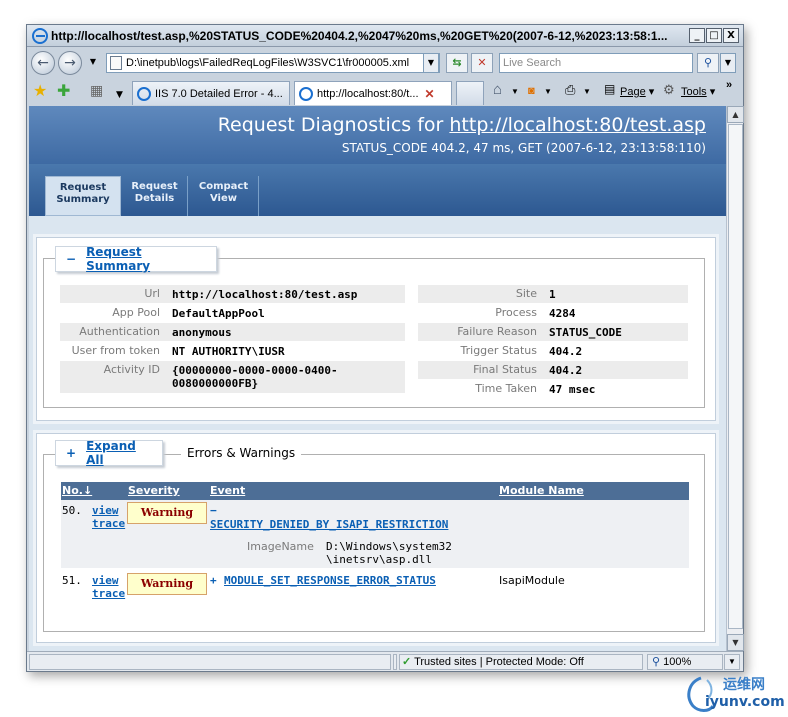 Image resolution: width=788 pixels, height=717 pixels. I want to click on window-controls: _ □ X, so click(714, 35).